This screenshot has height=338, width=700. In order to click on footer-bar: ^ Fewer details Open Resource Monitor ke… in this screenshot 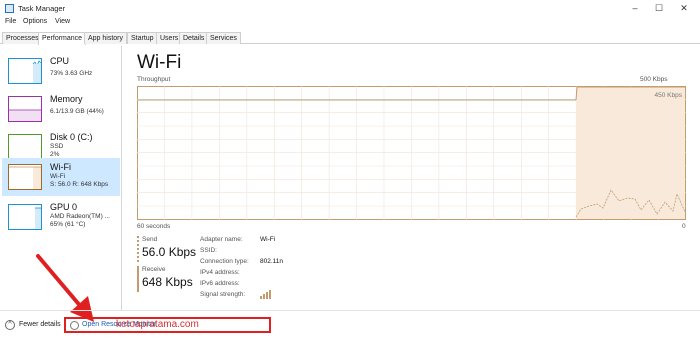, I will do `click(350, 324)`.